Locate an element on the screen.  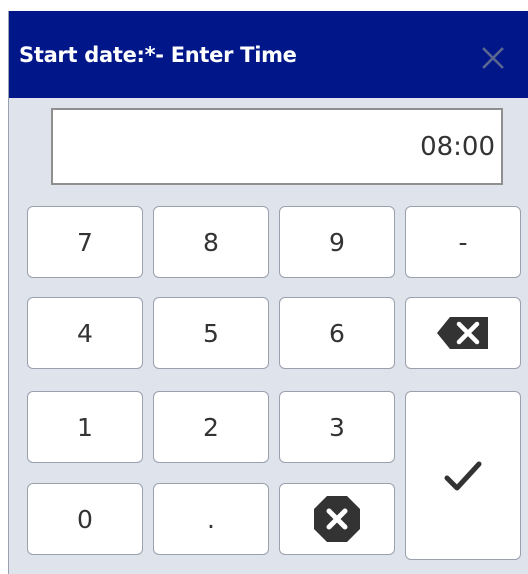
time-display-field: 08:00 is located at coordinates (277, 146).